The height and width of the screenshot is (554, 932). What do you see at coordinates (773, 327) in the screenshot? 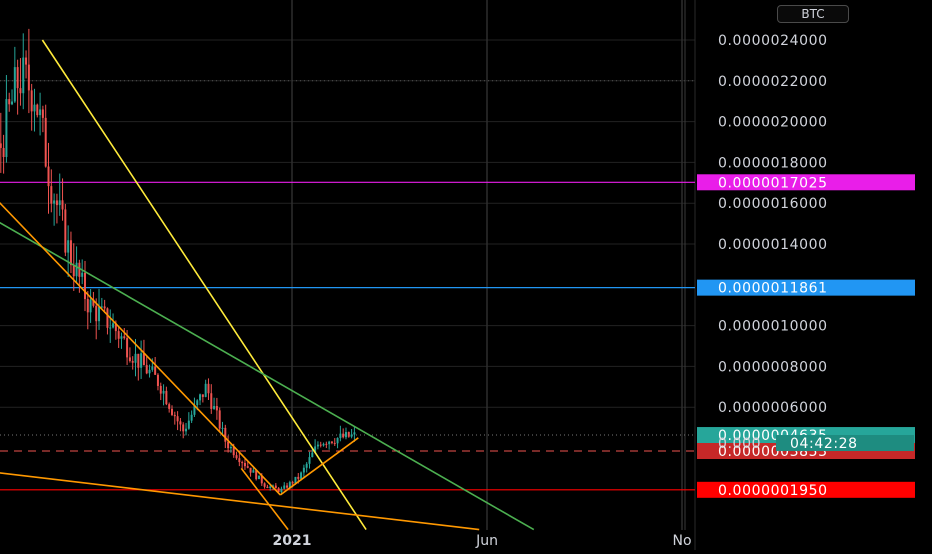
I see `price-axis-label: 0.0000010000` at bounding box center [773, 327].